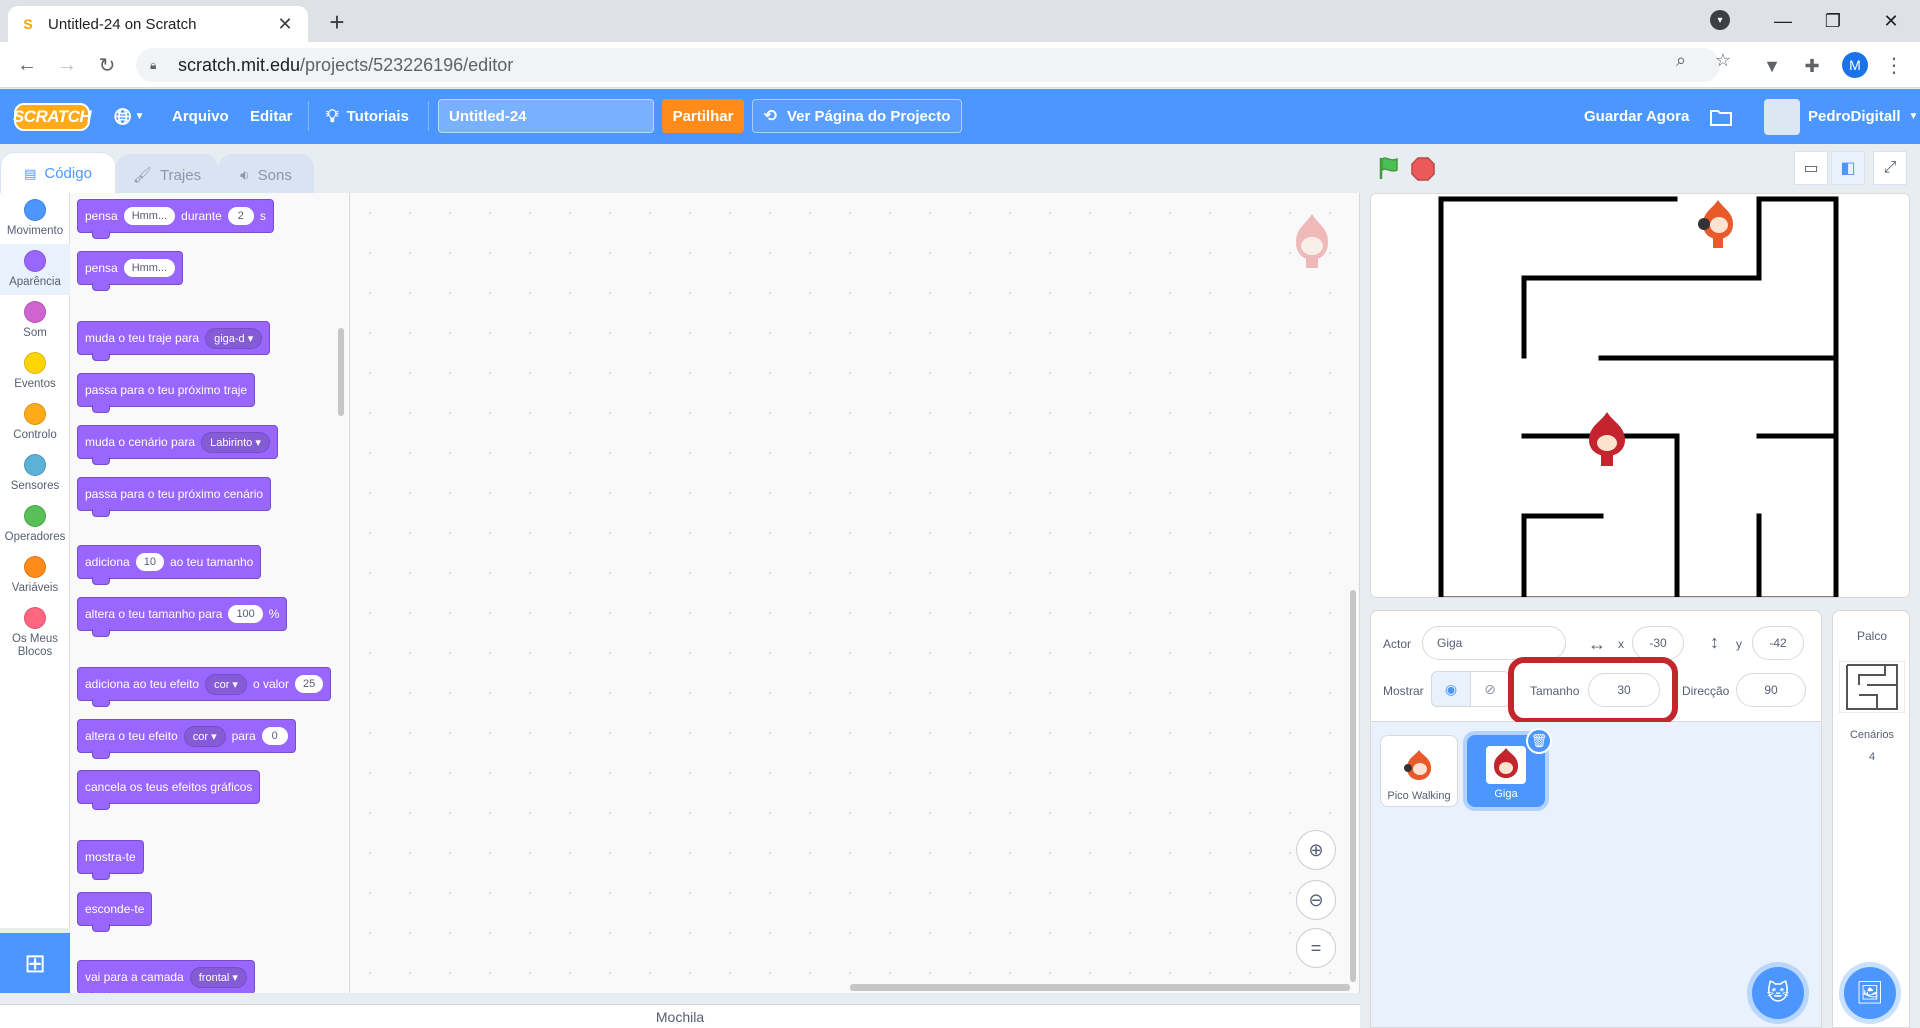 The image size is (1920, 1028). Describe the element at coordinates (142, 684) in the screenshot. I see `block-text: adiciona ao teu efeito` at that location.